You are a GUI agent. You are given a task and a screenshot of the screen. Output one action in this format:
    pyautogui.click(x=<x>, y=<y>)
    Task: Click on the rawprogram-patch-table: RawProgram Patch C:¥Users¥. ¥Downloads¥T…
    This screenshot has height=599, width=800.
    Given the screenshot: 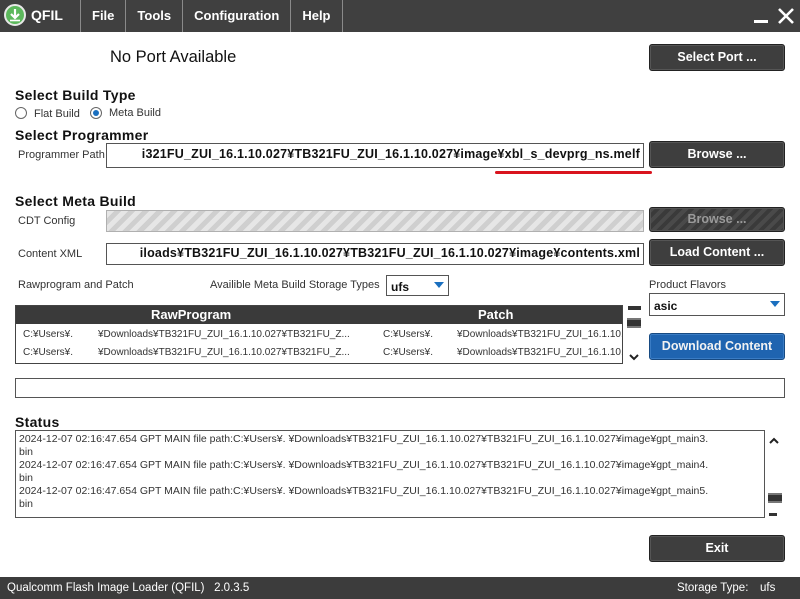 What is the action you would take?
    pyautogui.click(x=319, y=334)
    